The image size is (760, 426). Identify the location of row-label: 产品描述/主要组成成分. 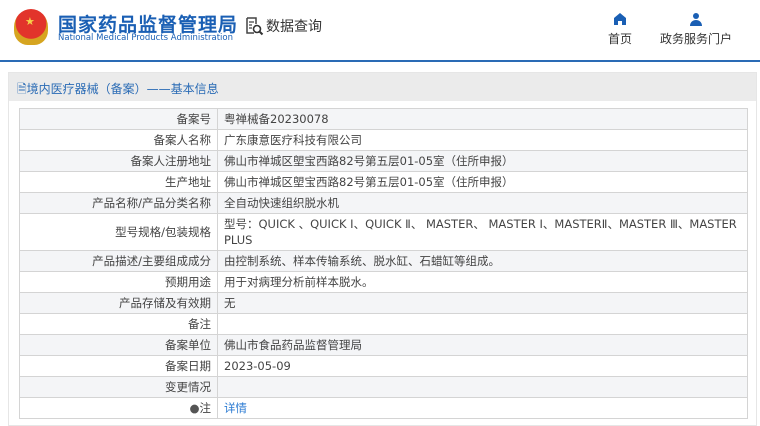
(118, 261).